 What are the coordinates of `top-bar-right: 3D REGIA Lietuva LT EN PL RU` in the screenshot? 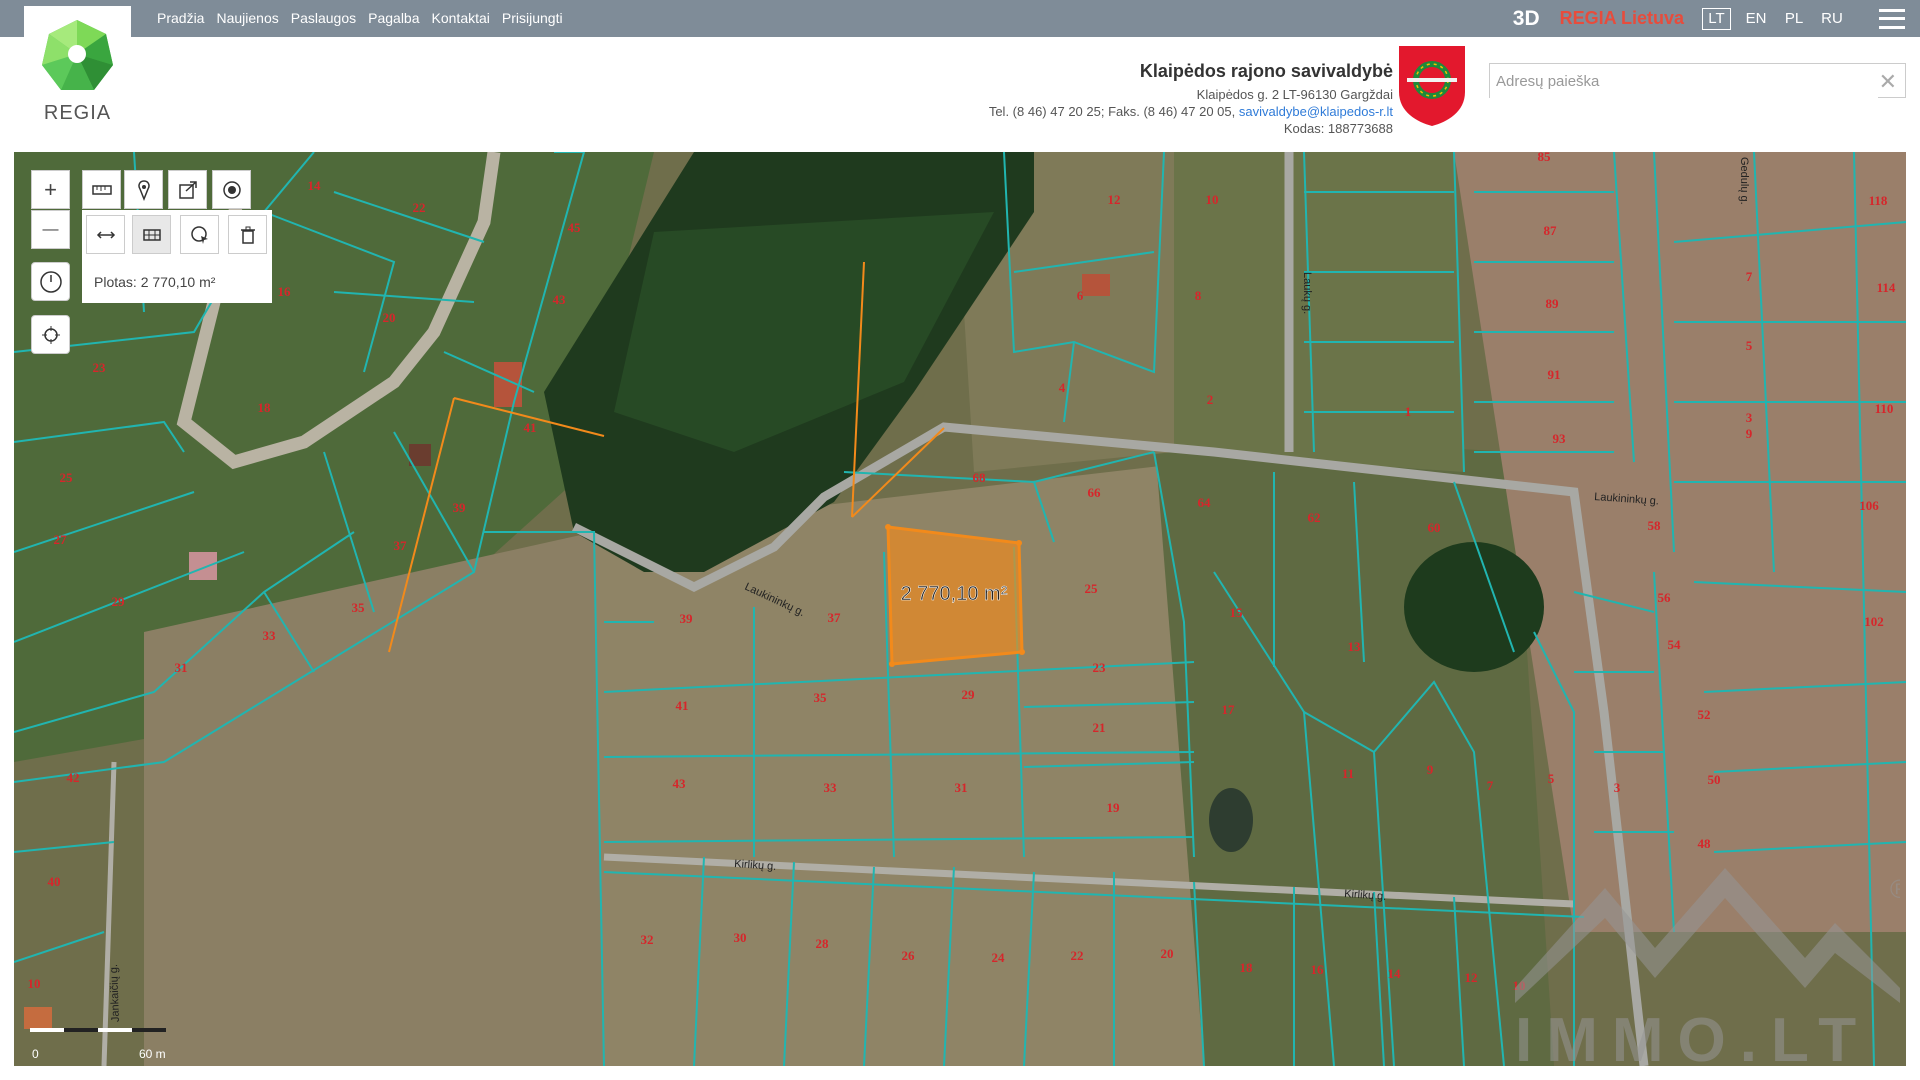 It's located at (1716, 18).